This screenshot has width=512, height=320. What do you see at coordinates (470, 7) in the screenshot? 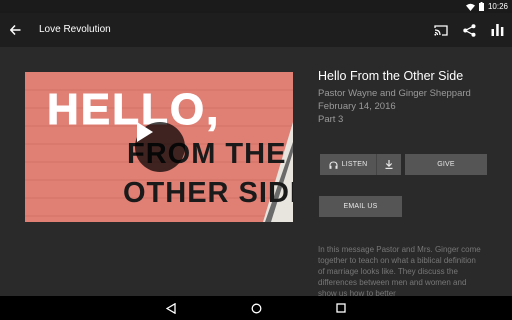
I see `wifi-icon` at bounding box center [470, 7].